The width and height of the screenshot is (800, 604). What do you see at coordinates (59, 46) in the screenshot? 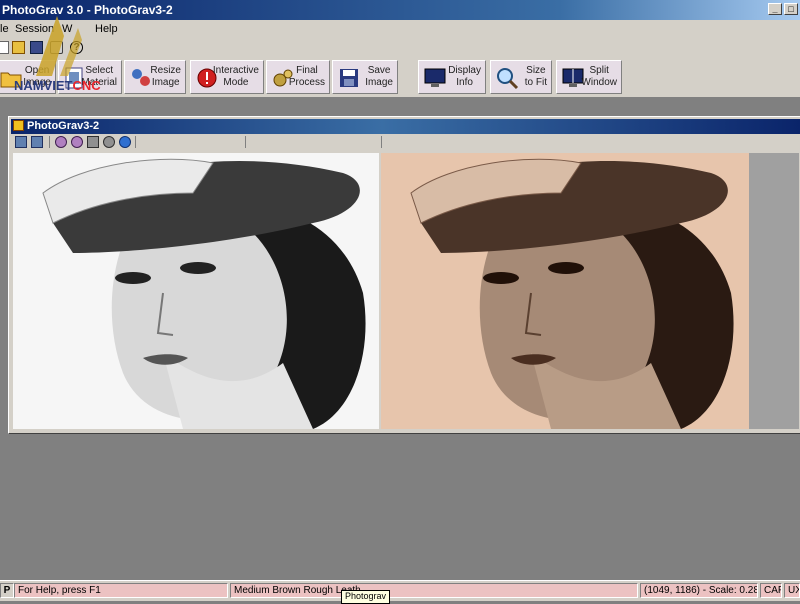
I see `logo-mark-icon` at bounding box center [59, 46].